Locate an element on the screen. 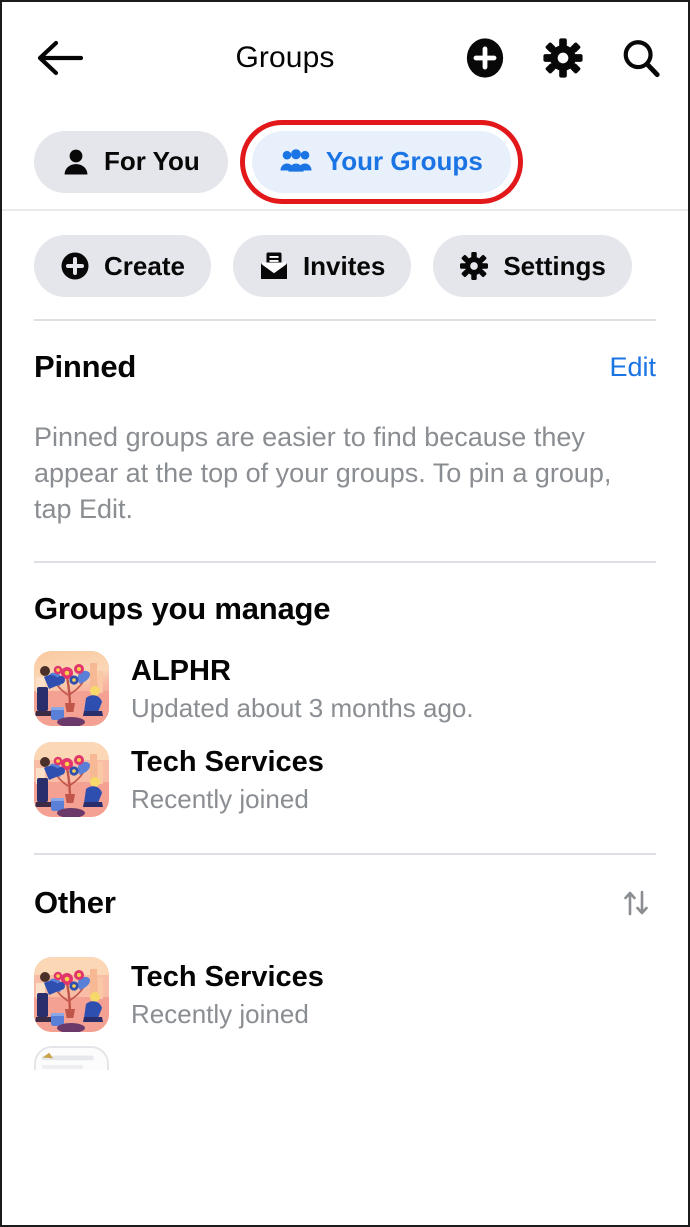  back-button is located at coordinates (60, 58).